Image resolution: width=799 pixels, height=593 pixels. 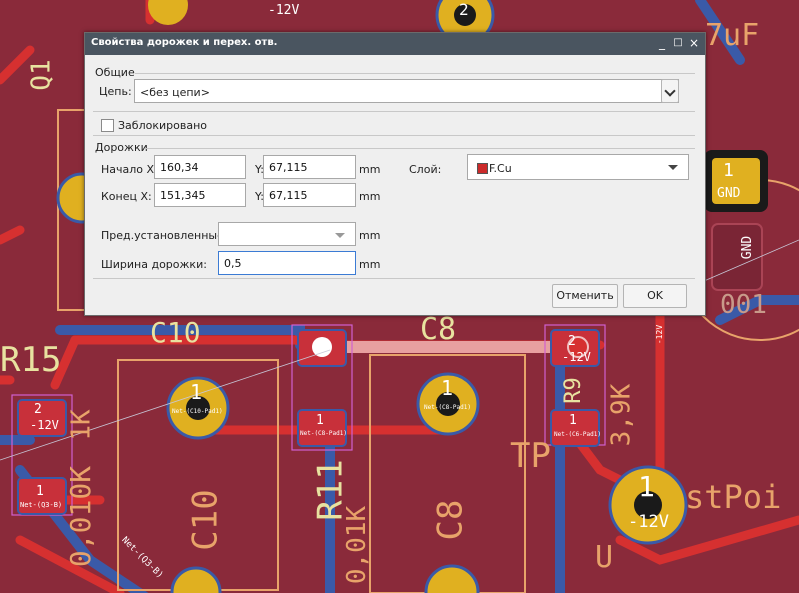 What do you see at coordinates (425, 169) in the screenshot?
I see `layer-label: Слой:` at bounding box center [425, 169].